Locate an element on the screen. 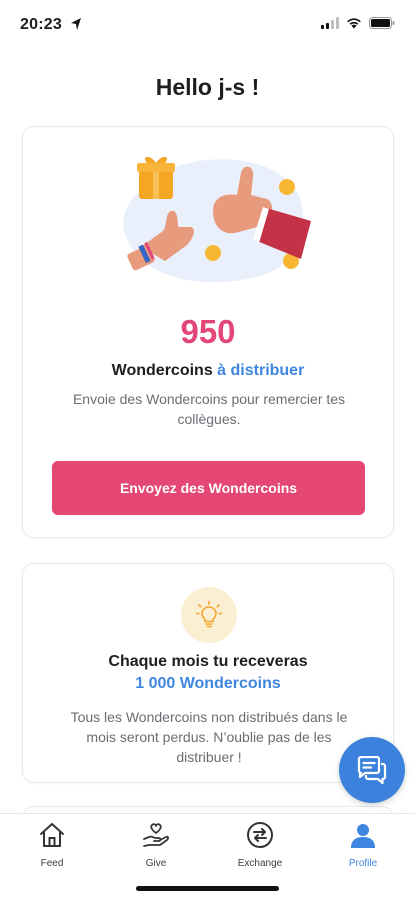 This screenshot has height=900, width=415. send-wondercoins-button: Envoyez des Wondercoins is located at coordinates (208, 488).